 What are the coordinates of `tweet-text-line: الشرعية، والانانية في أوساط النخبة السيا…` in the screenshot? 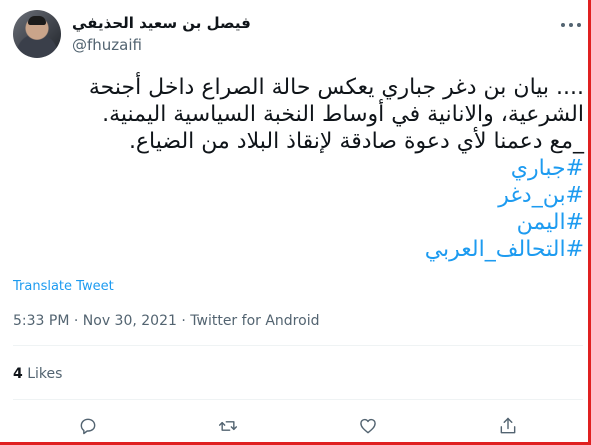 It's located at (343, 114).